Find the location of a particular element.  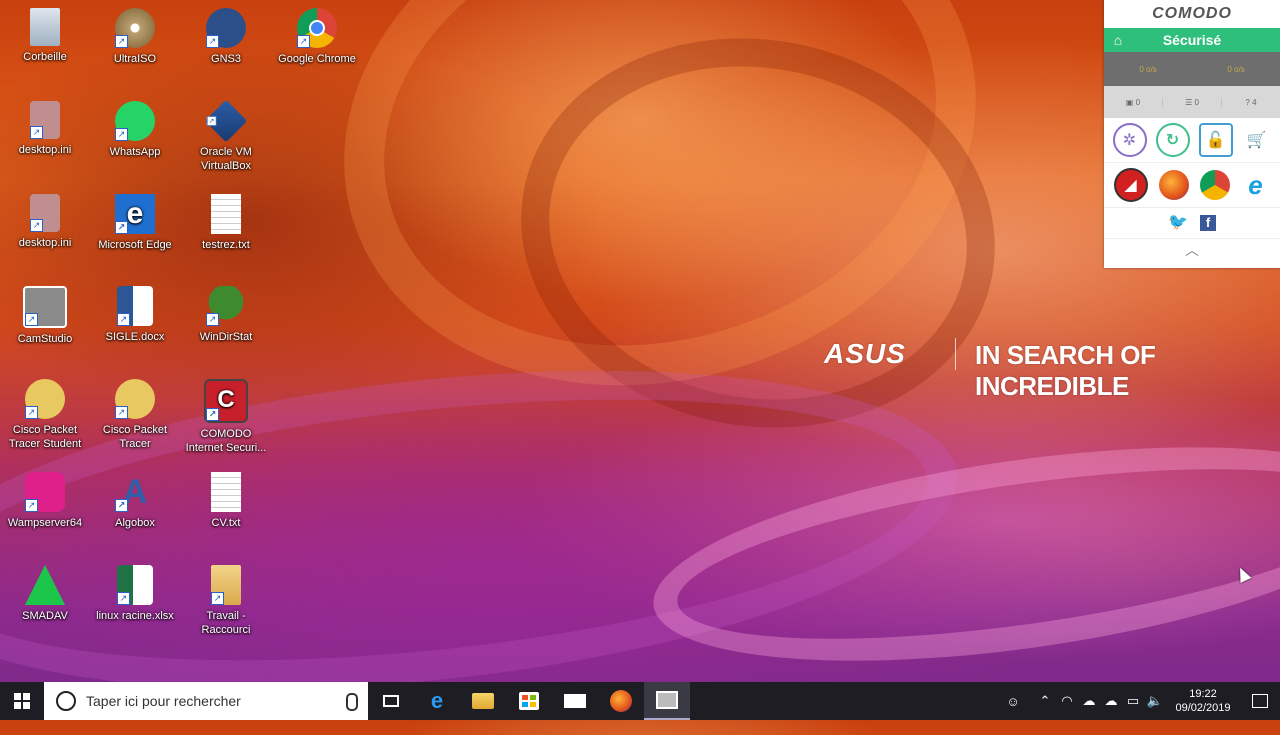

desktop-icon-packet-tracer: ↗ Cisco Packet Tracer is located at coordinates (135, 415).